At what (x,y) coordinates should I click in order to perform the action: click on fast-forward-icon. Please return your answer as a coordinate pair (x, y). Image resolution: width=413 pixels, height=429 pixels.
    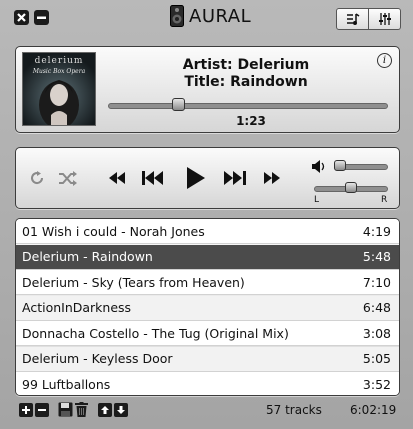
    Looking at the image, I should click on (272, 178).